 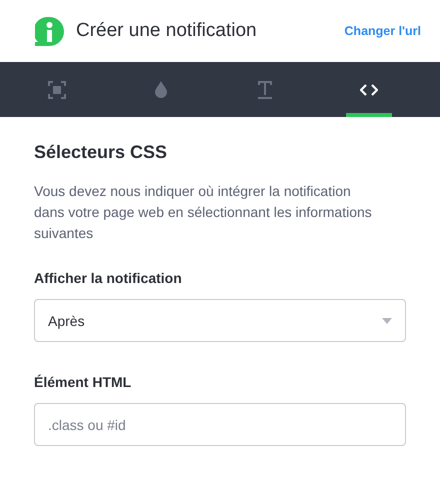 What do you see at coordinates (101, 152) in the screenshot?
I see `section-title: Sélecteurs CSS` at bounding box center [101, 152].